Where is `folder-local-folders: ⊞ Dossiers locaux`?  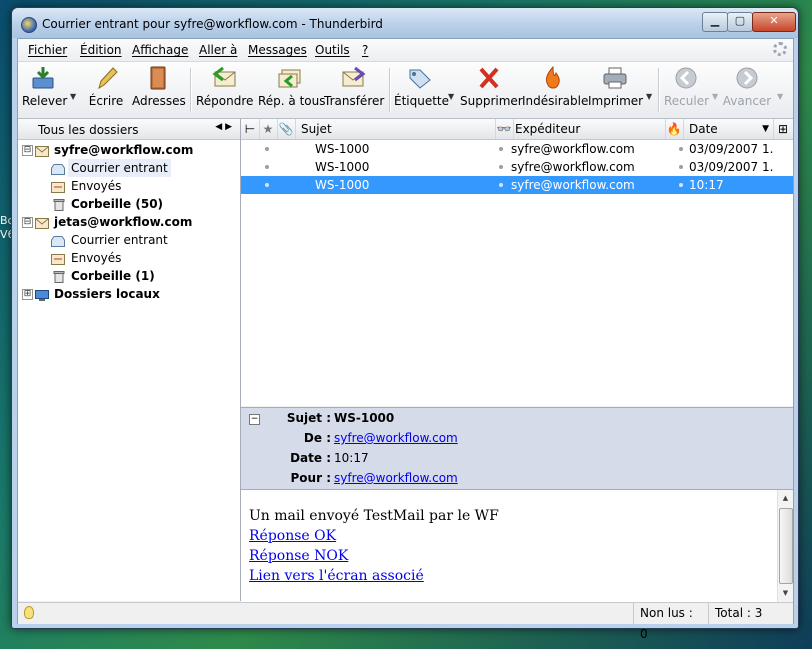
folder-local-folders: ⊞ Dossiers locaux is located at coordinates (129, 294).